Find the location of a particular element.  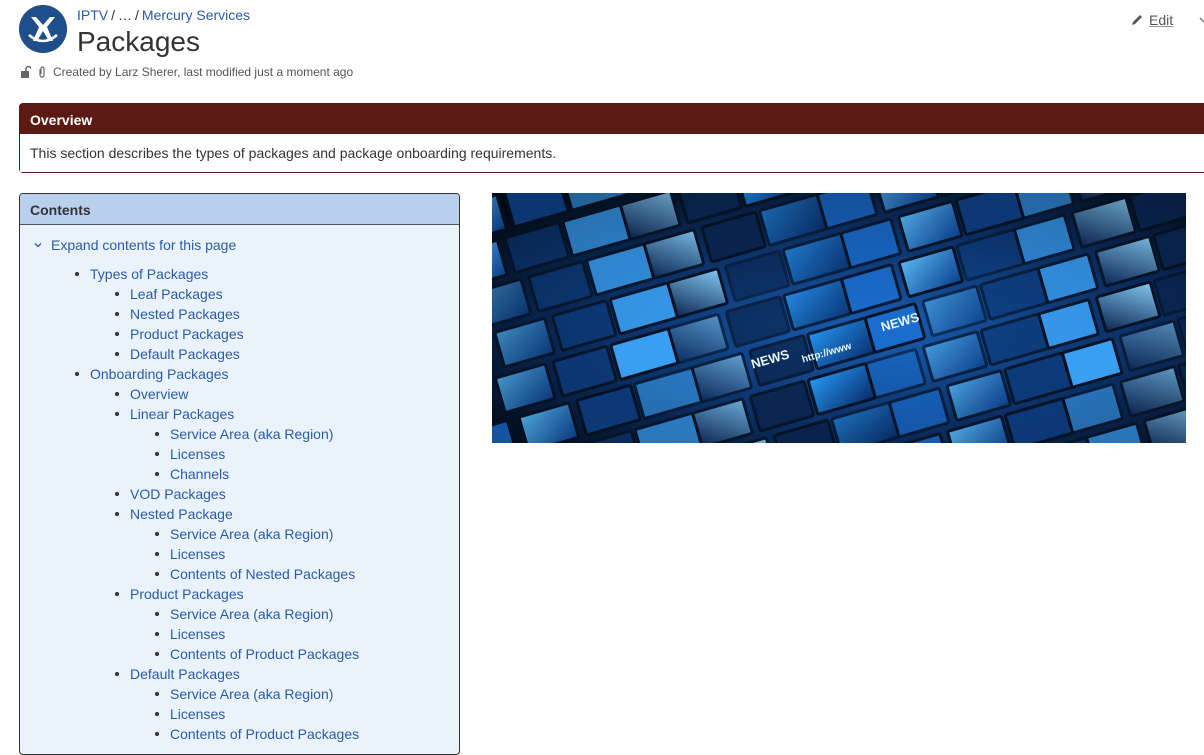

toc-item: Overview is located at coordinates (151, 394).